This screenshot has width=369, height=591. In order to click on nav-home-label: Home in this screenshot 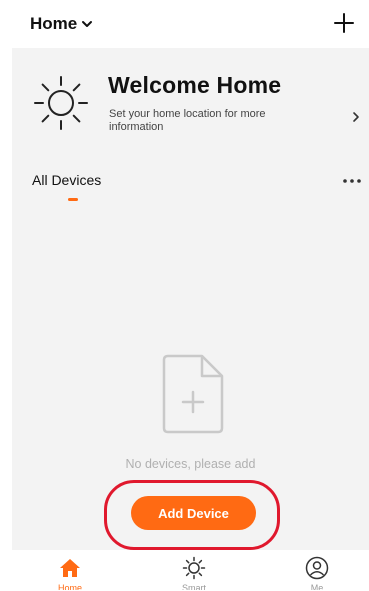, I will do `click(69, 587)`.